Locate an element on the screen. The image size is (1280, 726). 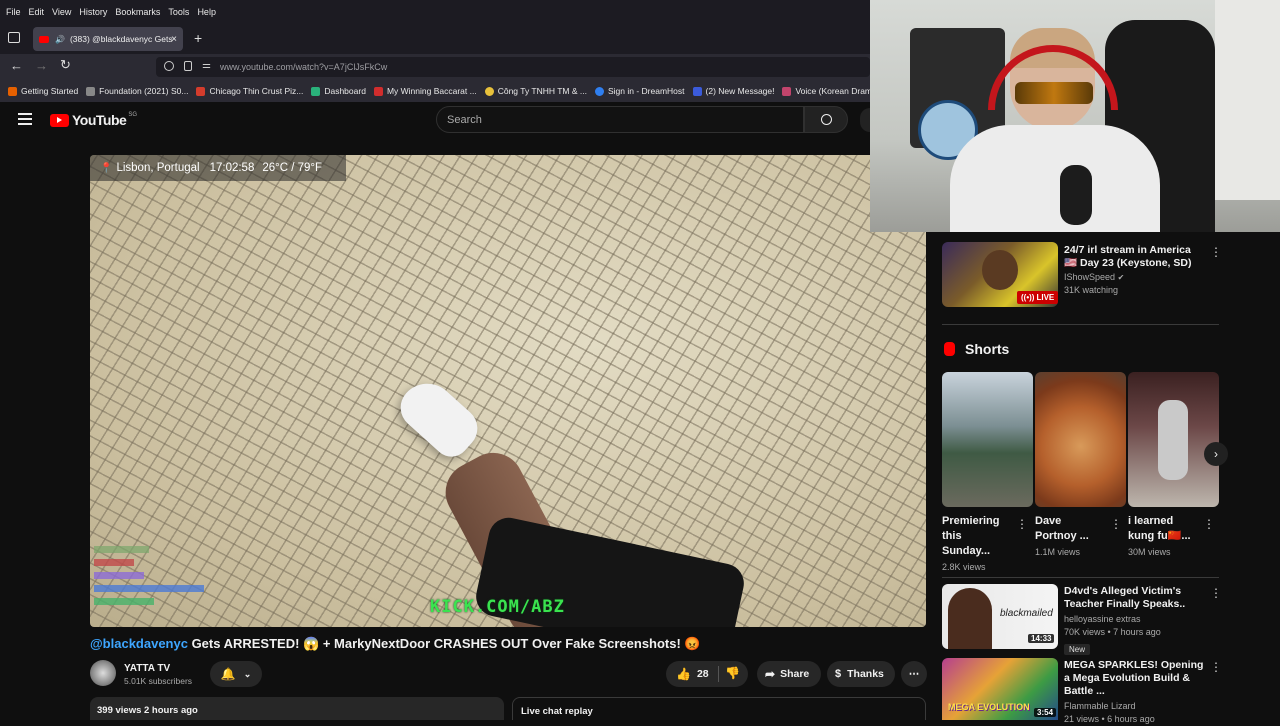
more-actions-button: ⋯ is located at coordinates (914, 674).